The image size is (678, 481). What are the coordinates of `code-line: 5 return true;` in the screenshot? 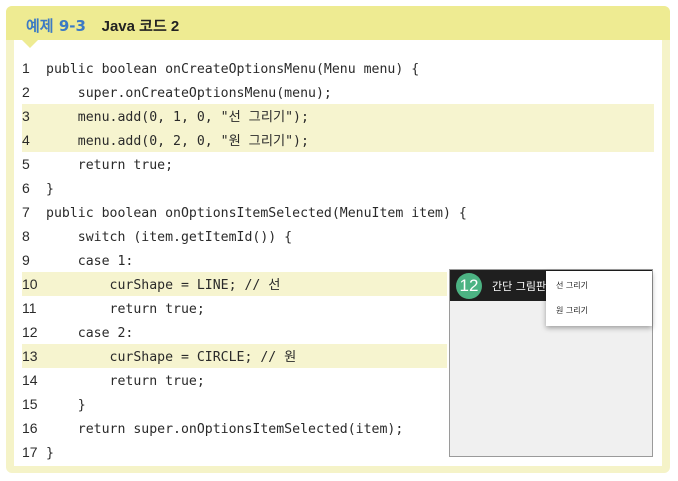 It's located at (332, 164).